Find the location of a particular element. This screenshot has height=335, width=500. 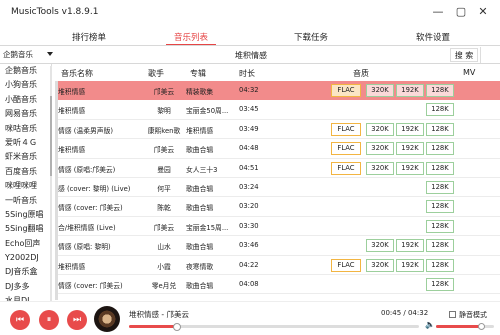

tab-rankings: 排行榜单 is located at coordinates (89, 37).